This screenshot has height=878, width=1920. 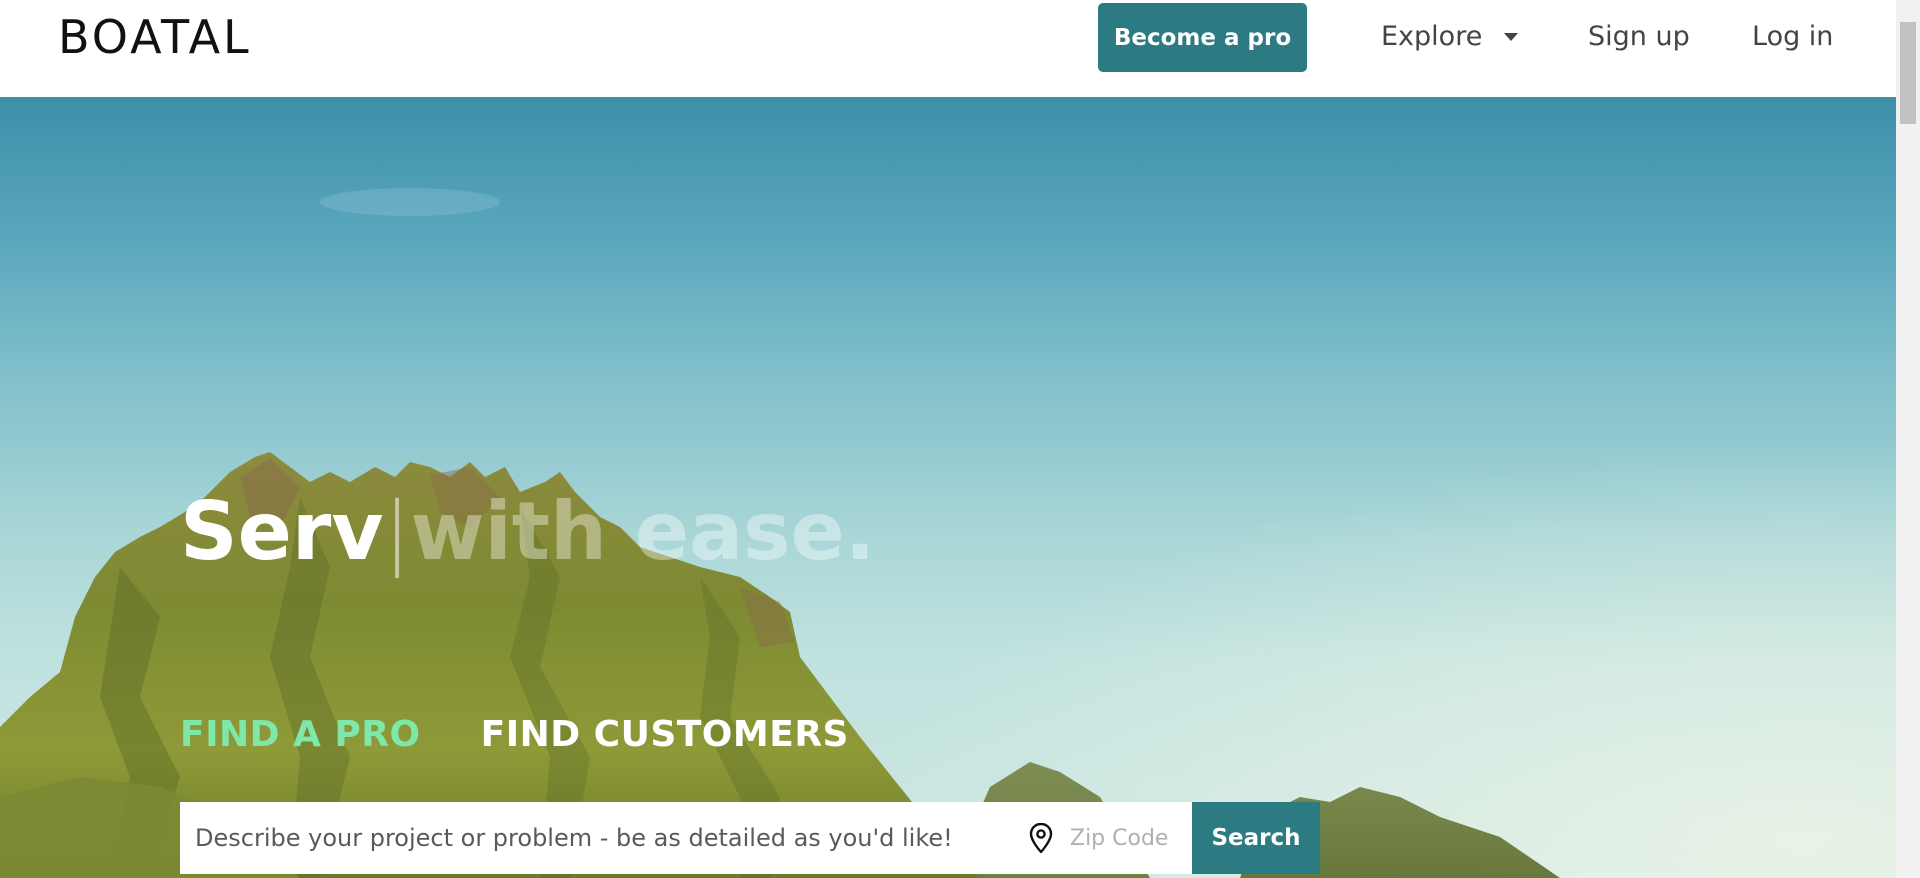 What do you see at coordinates (1202, 37) in the screenshot?
I see `become-pro-button: Become a pro` at bounding box center [1202, 37].